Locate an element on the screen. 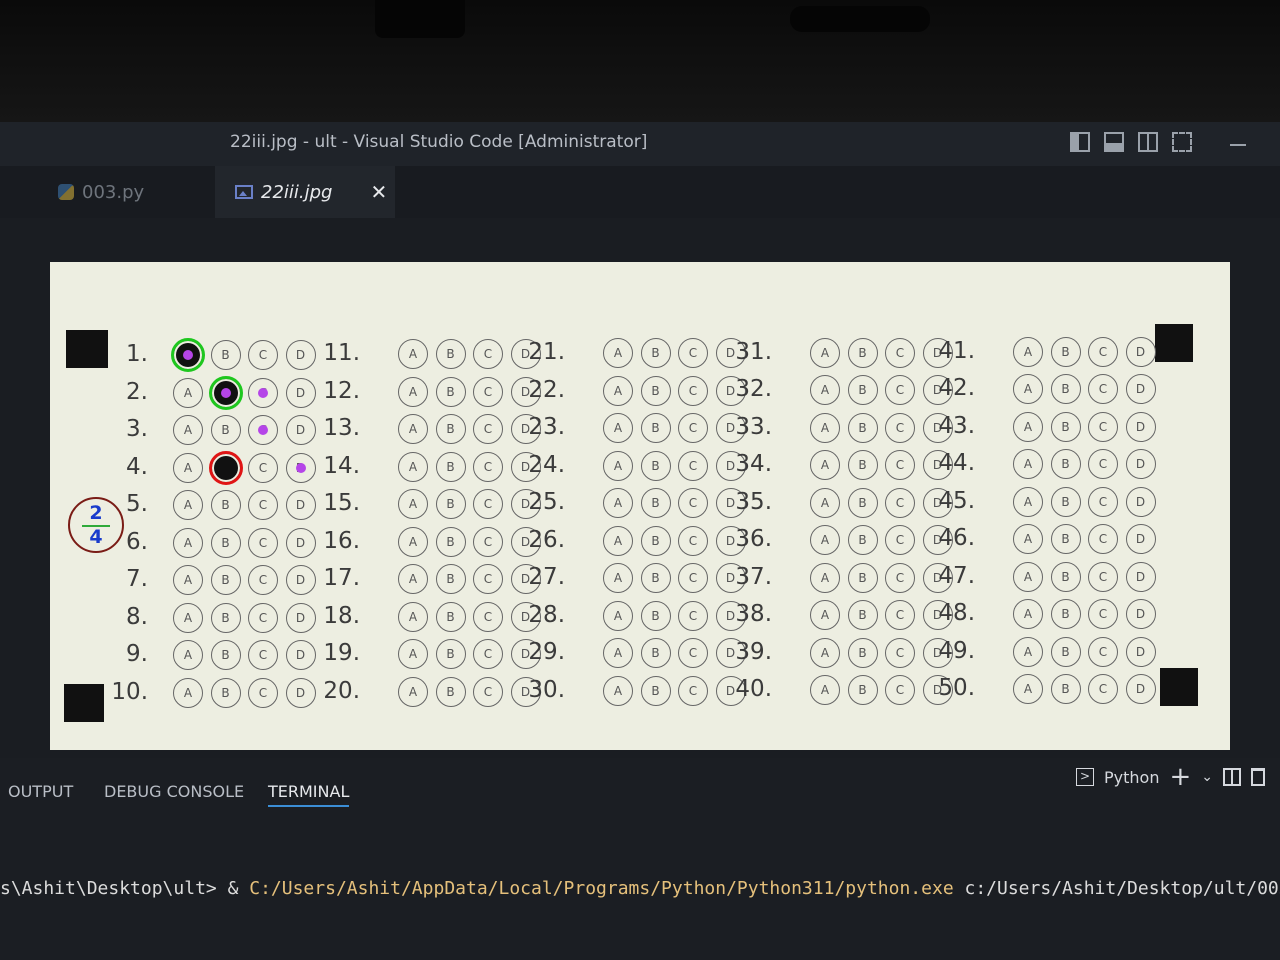  question-number: 45. is located at coordinates (956, 500).